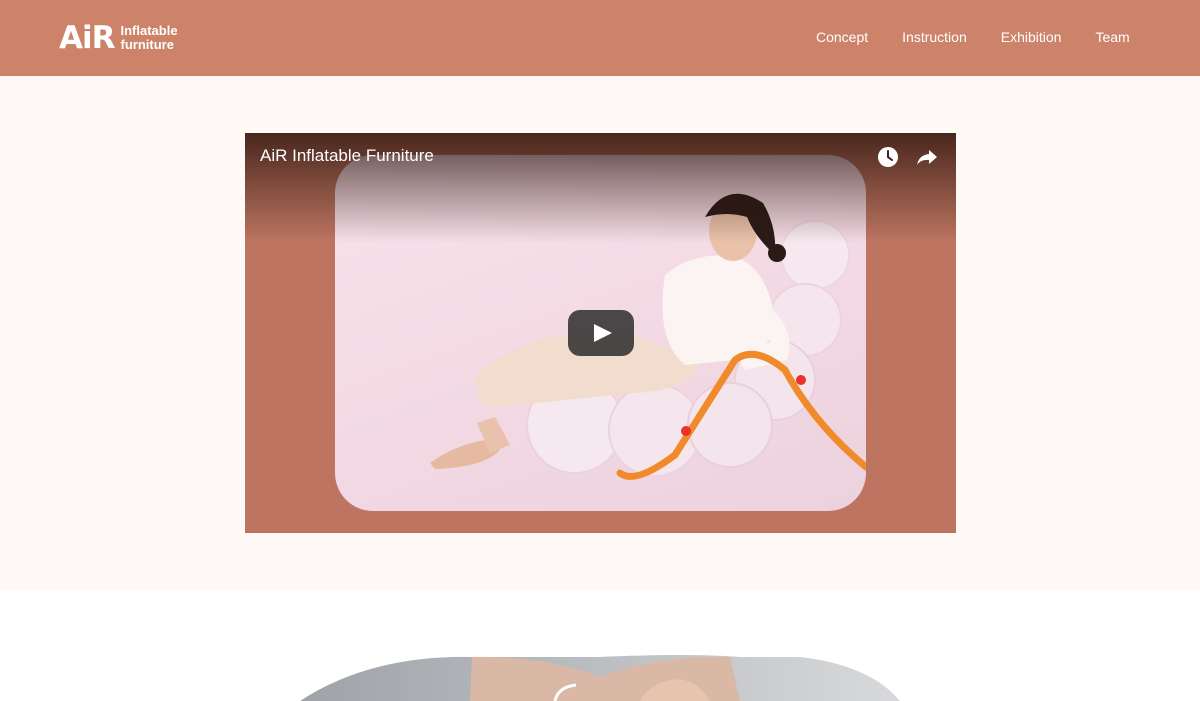  Describe the element at coordinates (87, 38) in the screenshot. I see `logo-mark: AiR` at that location.